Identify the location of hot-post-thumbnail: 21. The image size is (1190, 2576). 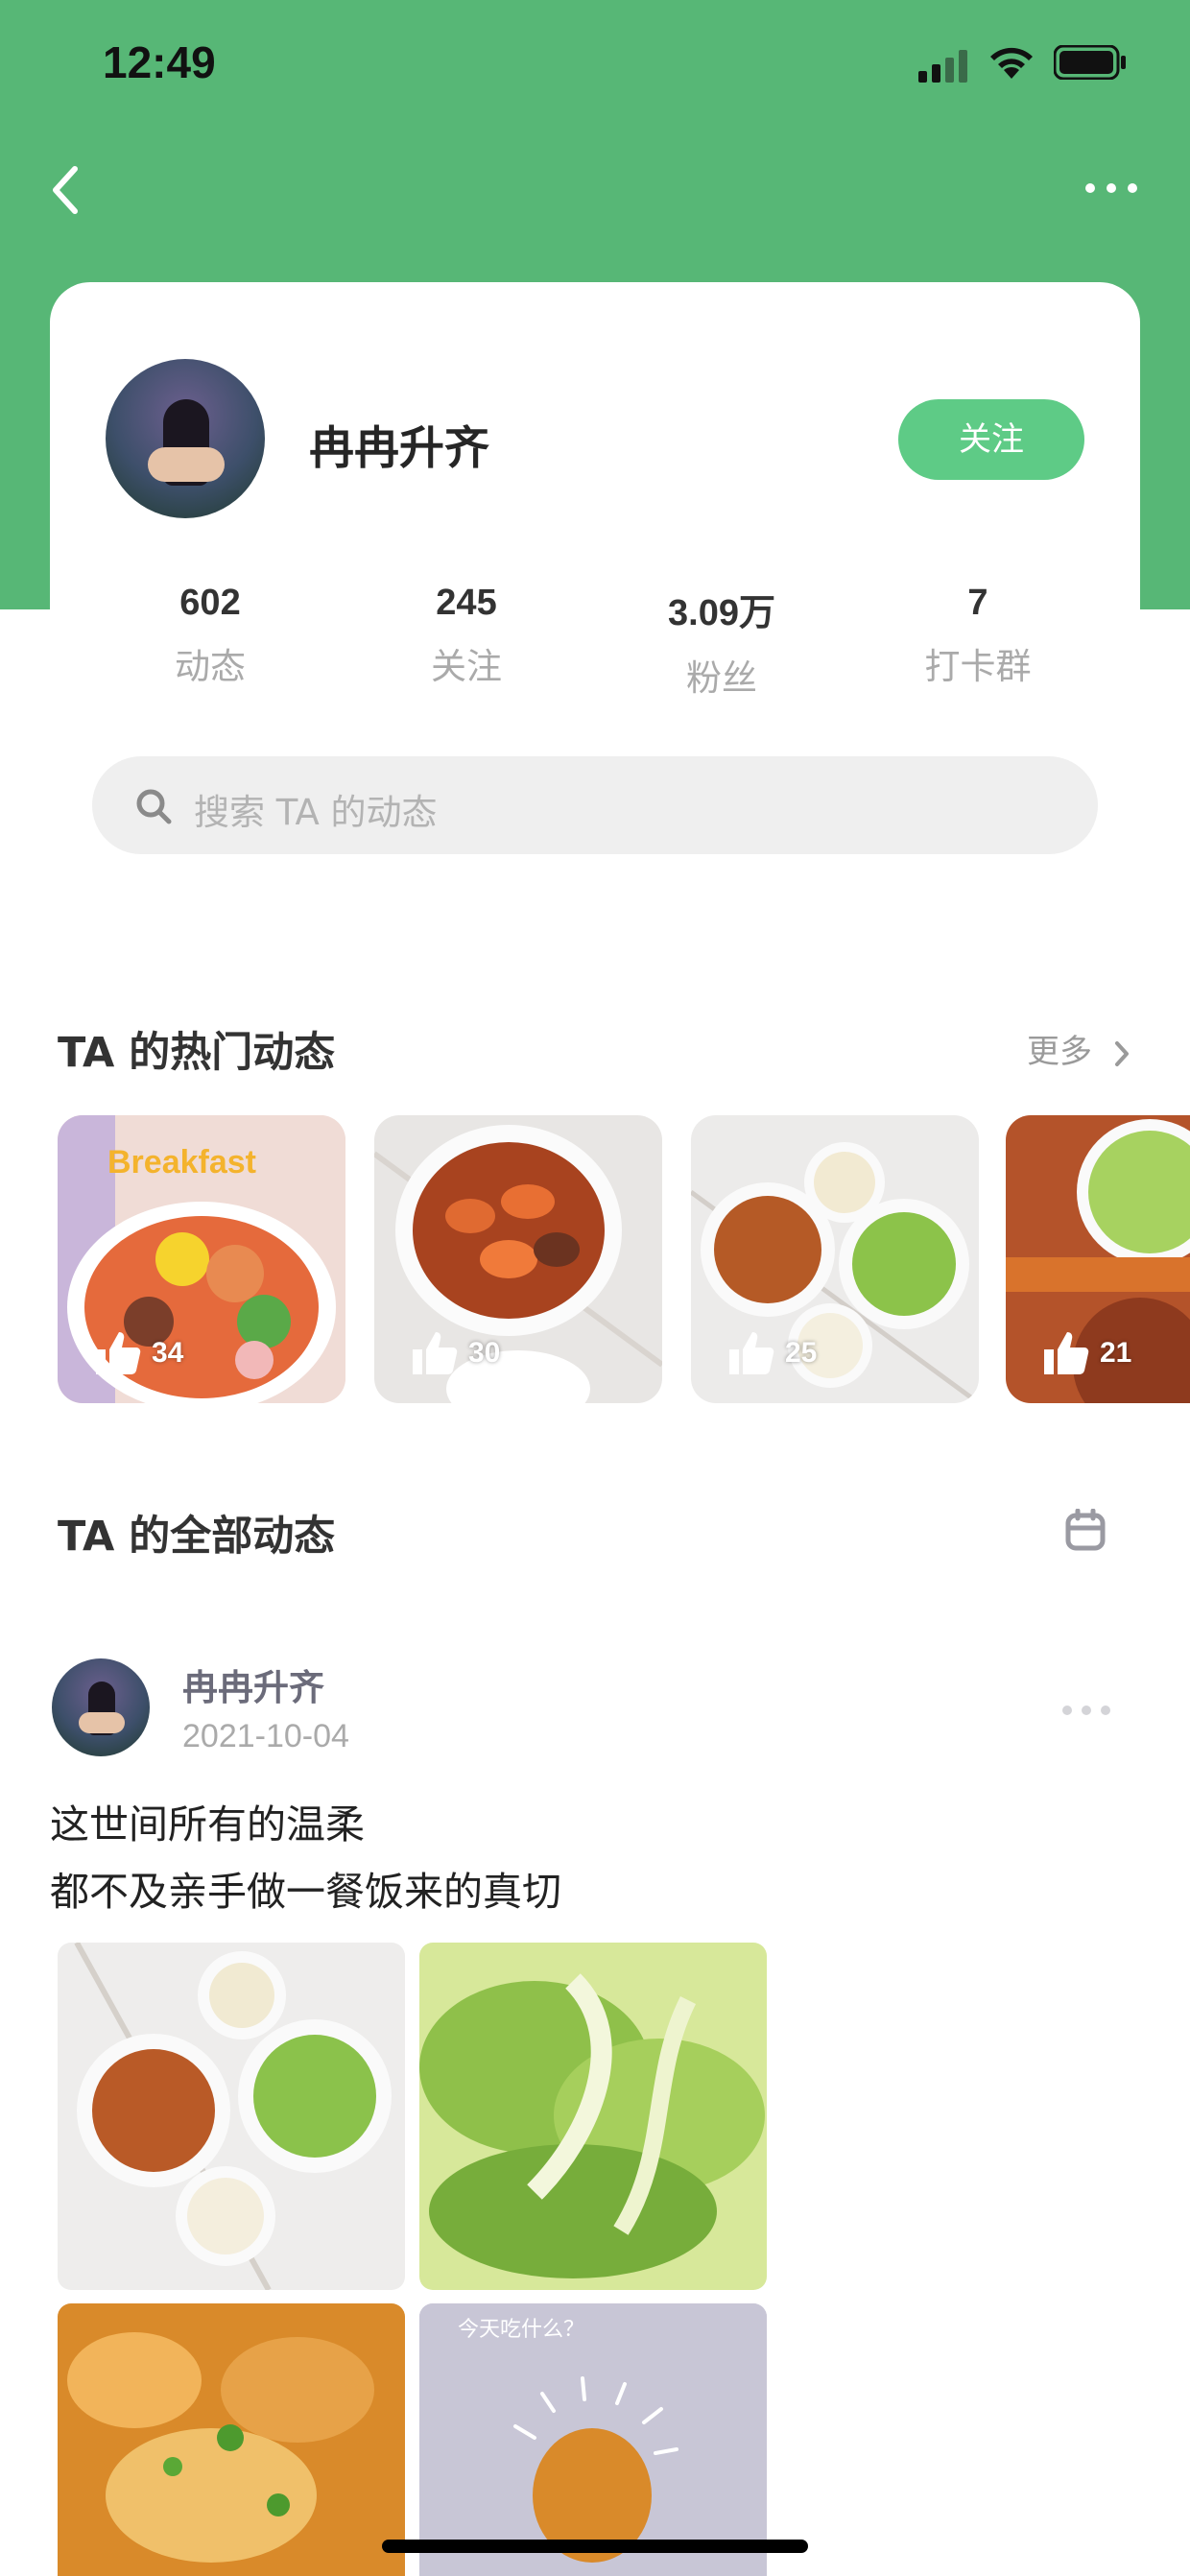
(1098, 1259).